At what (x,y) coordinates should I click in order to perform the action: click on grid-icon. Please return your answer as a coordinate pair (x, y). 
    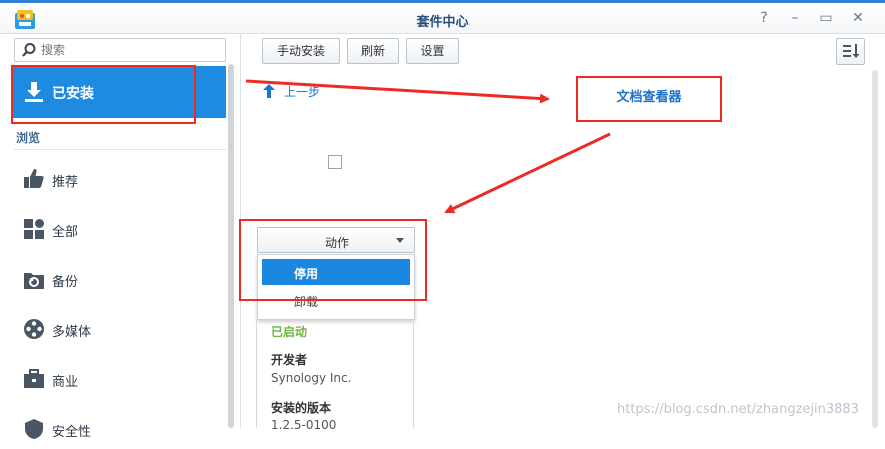
    Looking at the image, I should click on (34, 229).